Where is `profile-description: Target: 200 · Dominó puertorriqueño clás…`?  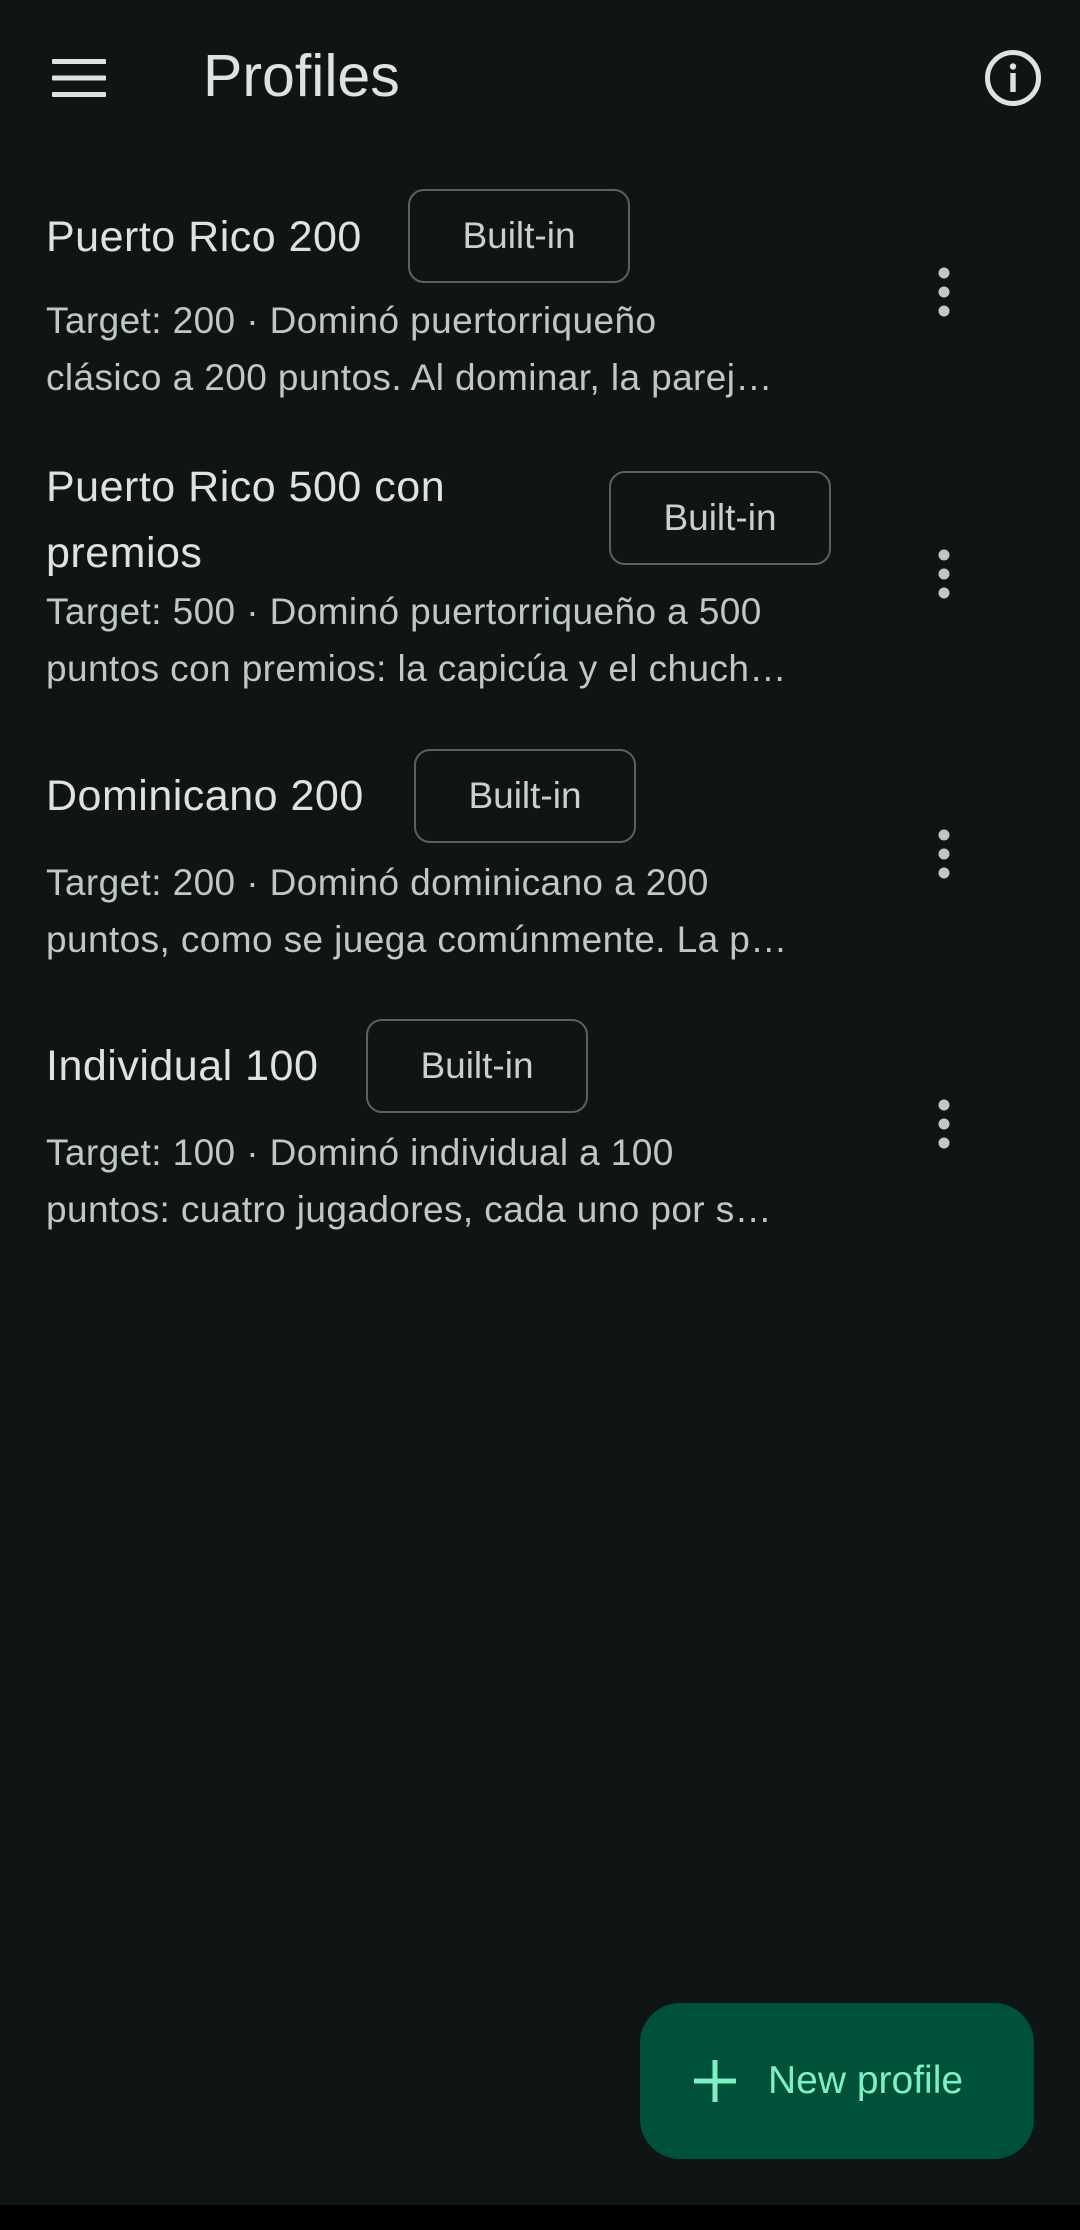 profile-description: Target: 200 · Dominó puertorriqueño clás… is located at coordinates (441, 349).